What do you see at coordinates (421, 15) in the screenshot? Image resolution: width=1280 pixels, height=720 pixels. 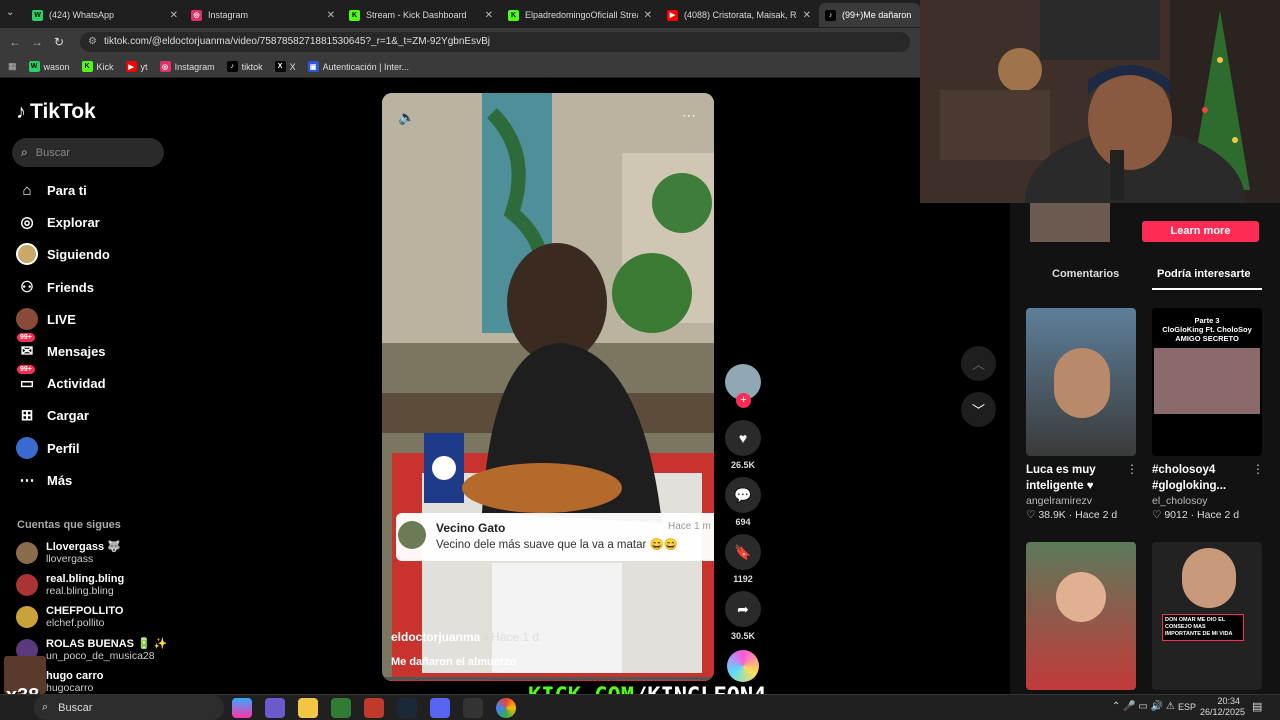 I see `tab-kick-dashboard: K Stream - Kick Dashboard ✕` at bounding box center [421, 15].